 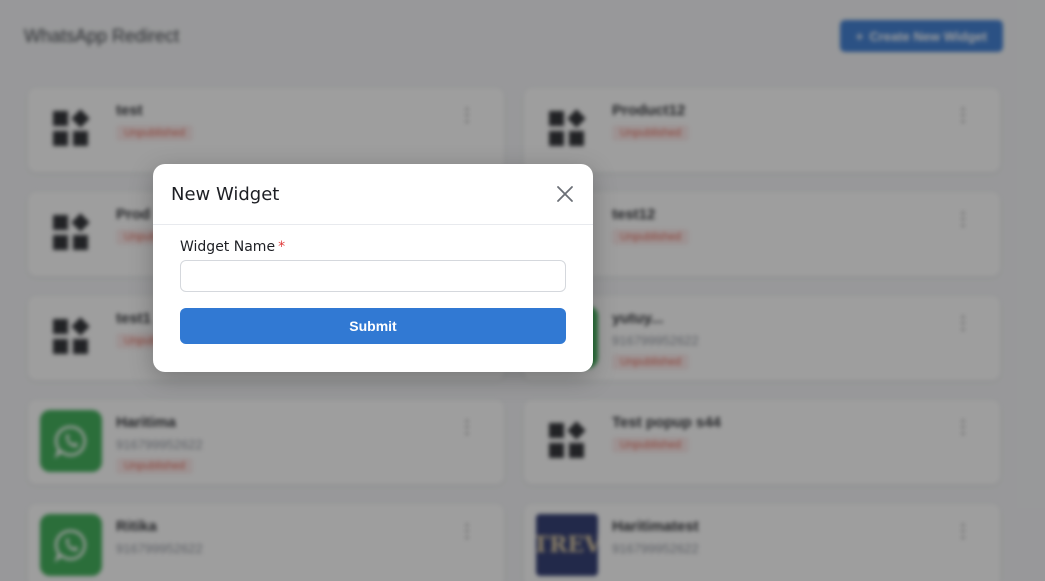 I want to click on submit-button: Submit, so click(x=373, y=326).